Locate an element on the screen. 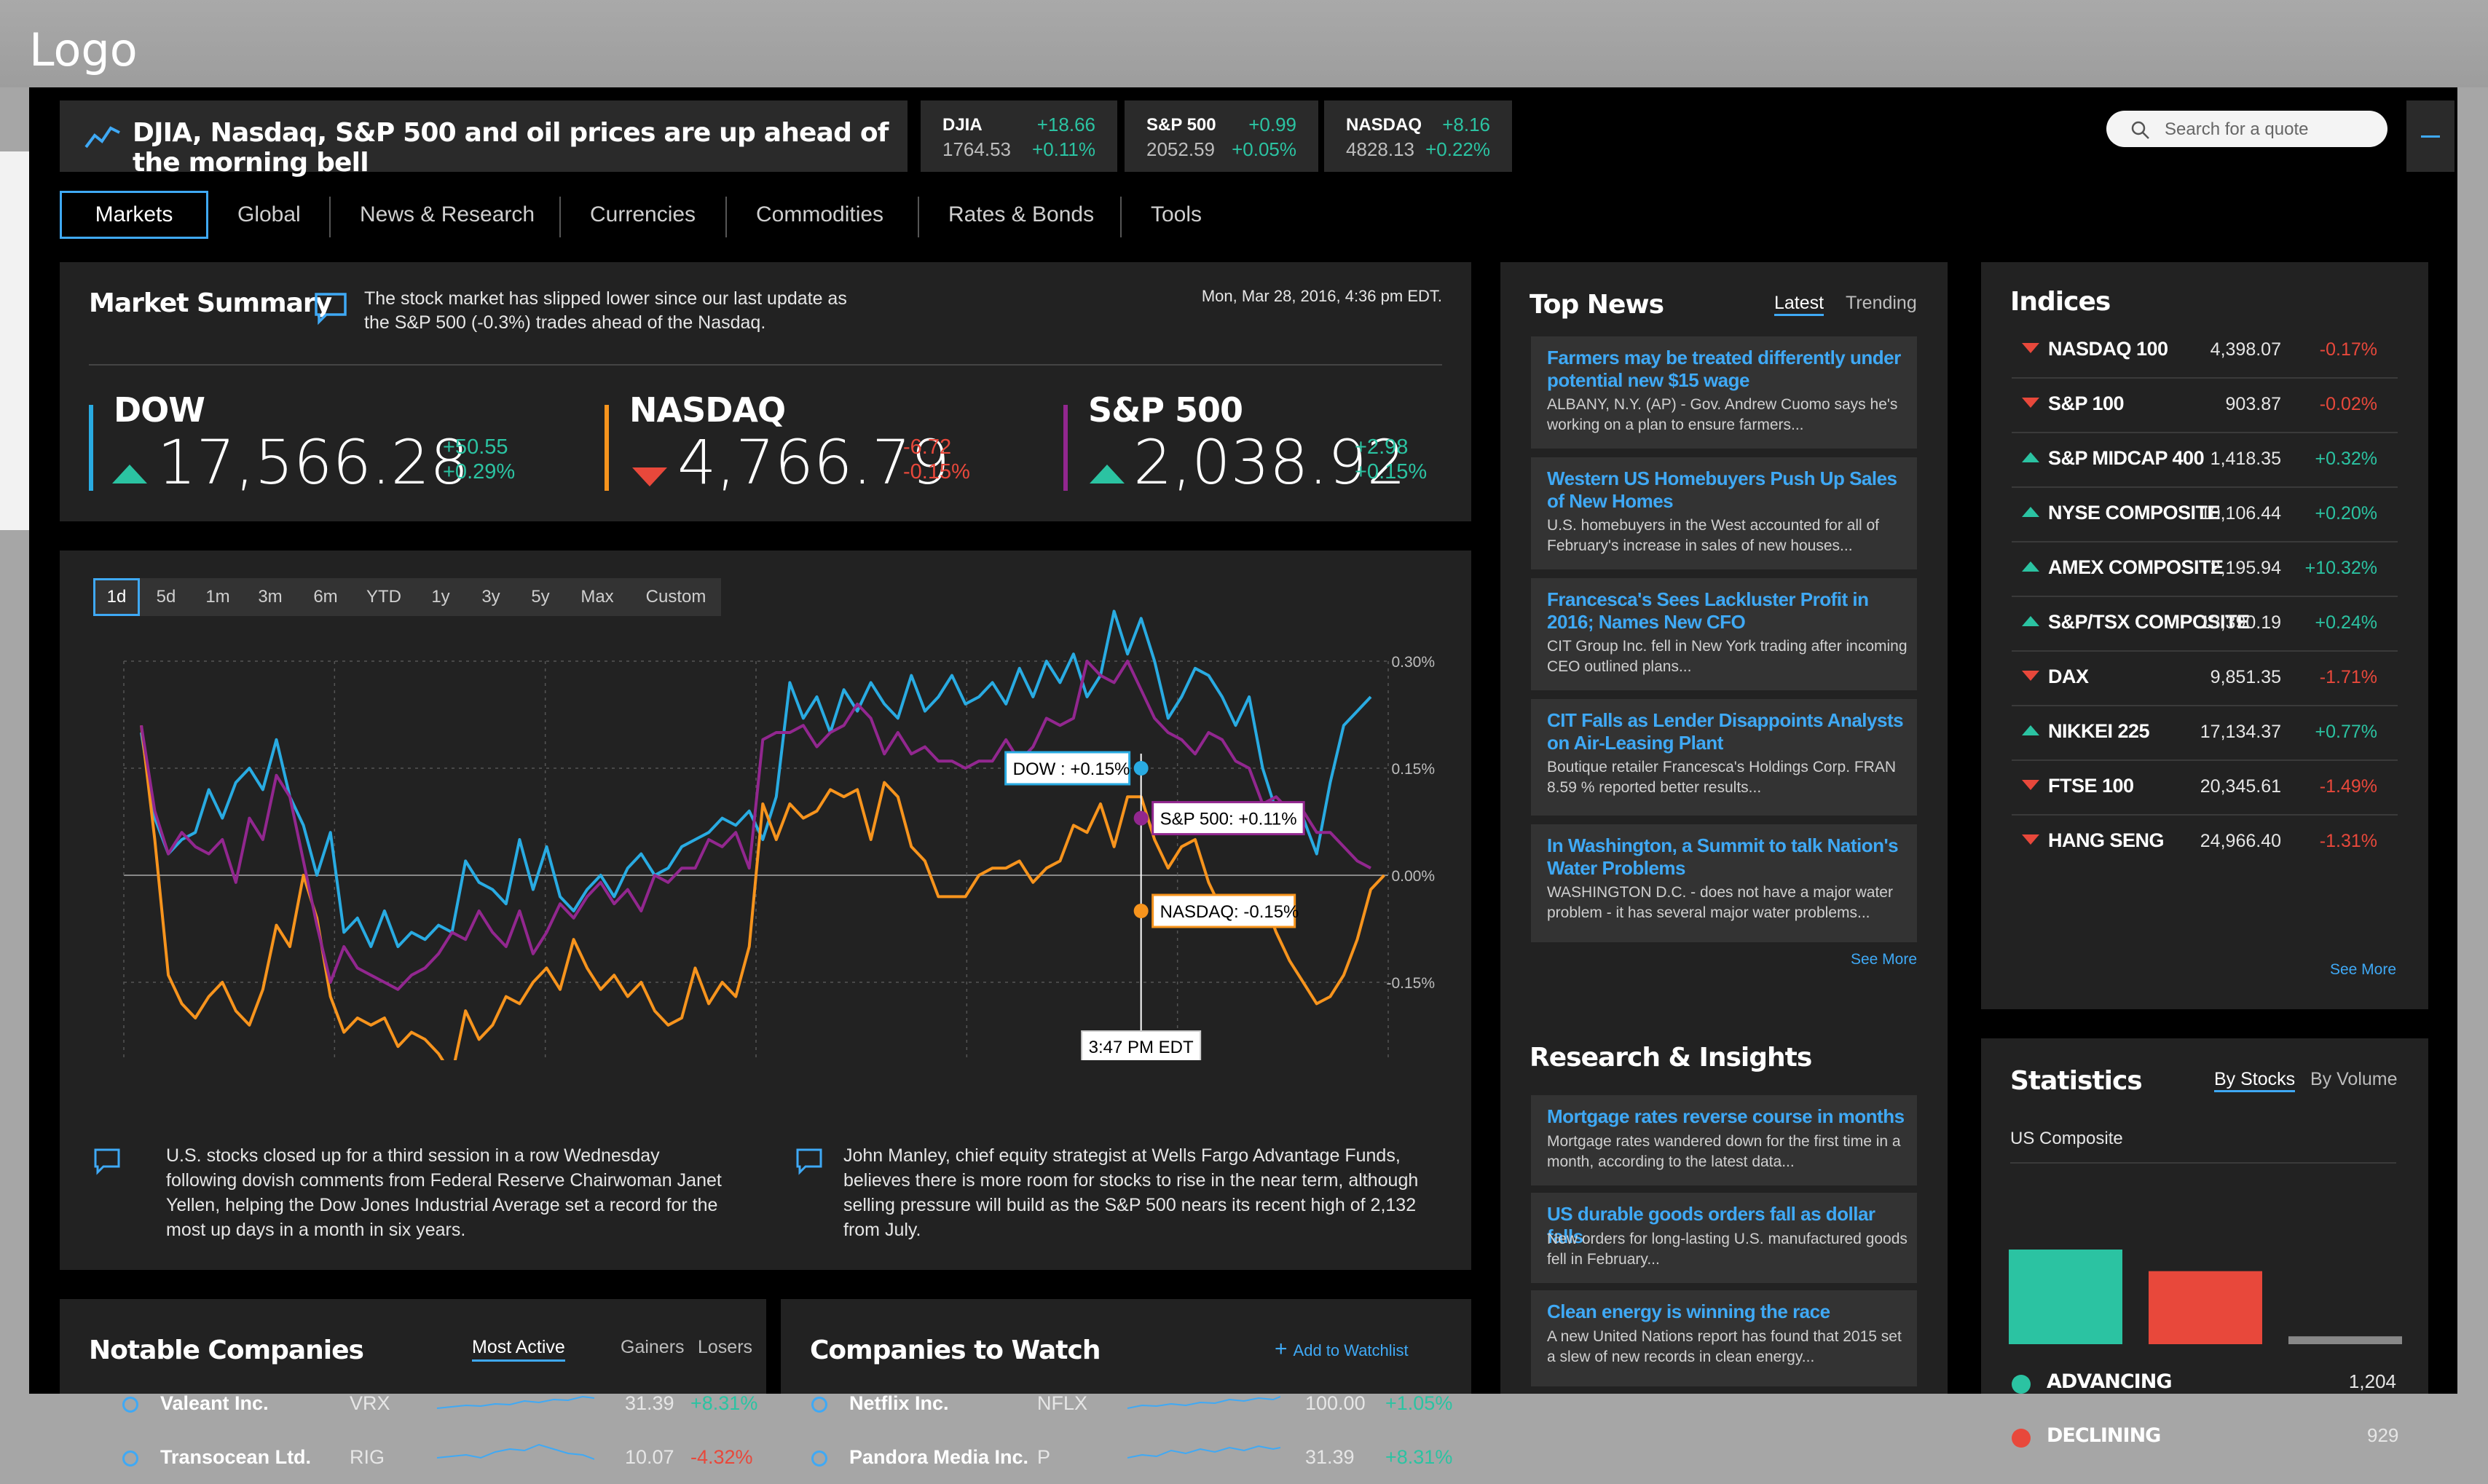 The width and height of the screenshot is (2488, 1484). index-name: S&P MIDCAP 400 is located at coordinates (2126, 458).